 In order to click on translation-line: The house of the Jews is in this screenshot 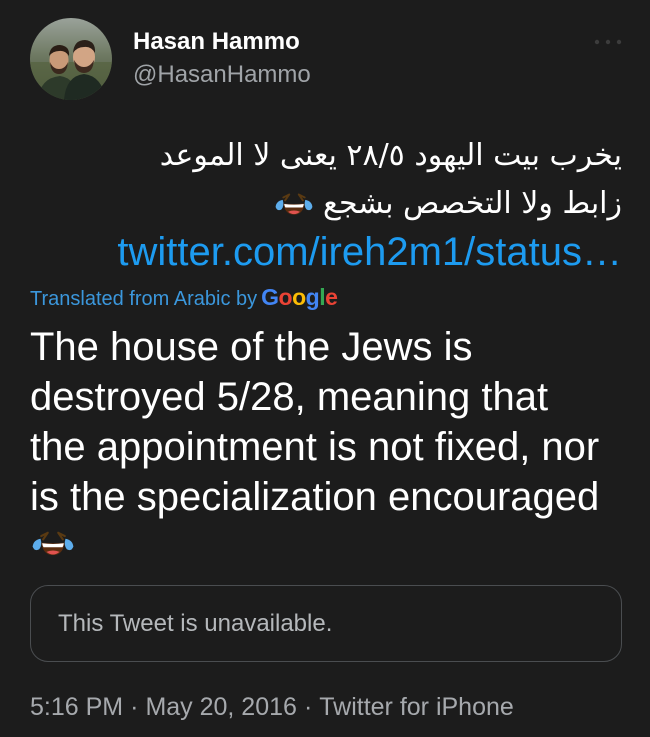, I will do `click(251, 347)`.